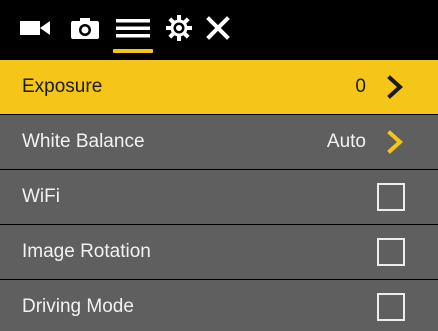 The height and width of the screenshot is (331, 438). Describe the element at coordinates (391, 307) in the screenshot. I see `driving-mode-checkbox` at that location.